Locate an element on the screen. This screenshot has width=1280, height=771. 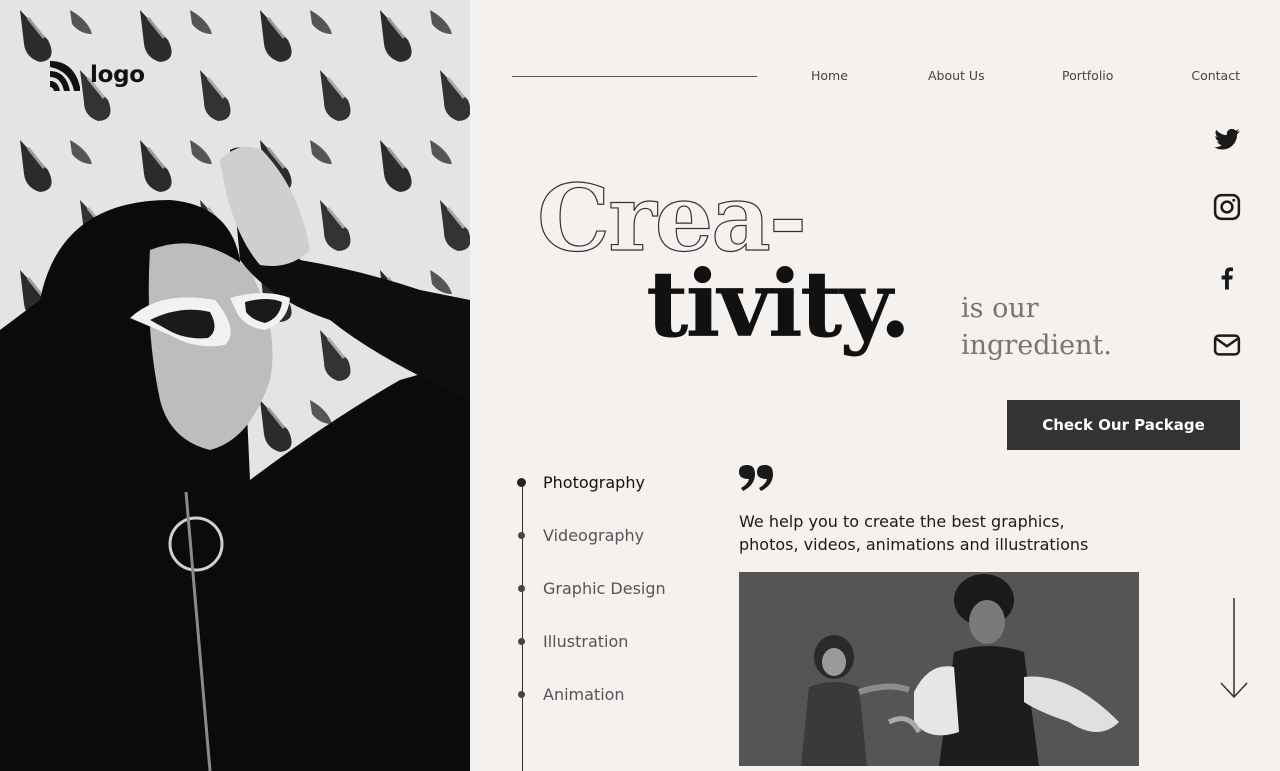
twitter-icon is located at coordinates (1227, 139).